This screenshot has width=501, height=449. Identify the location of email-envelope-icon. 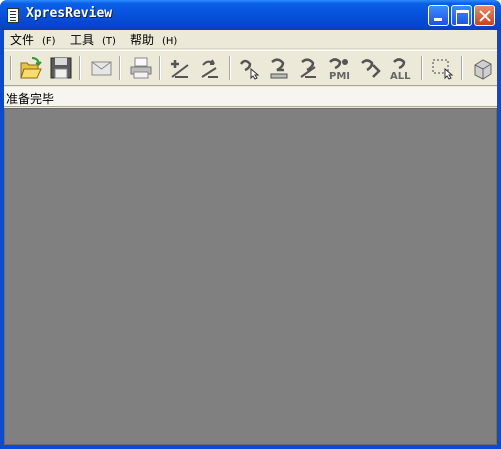
(101, 68).